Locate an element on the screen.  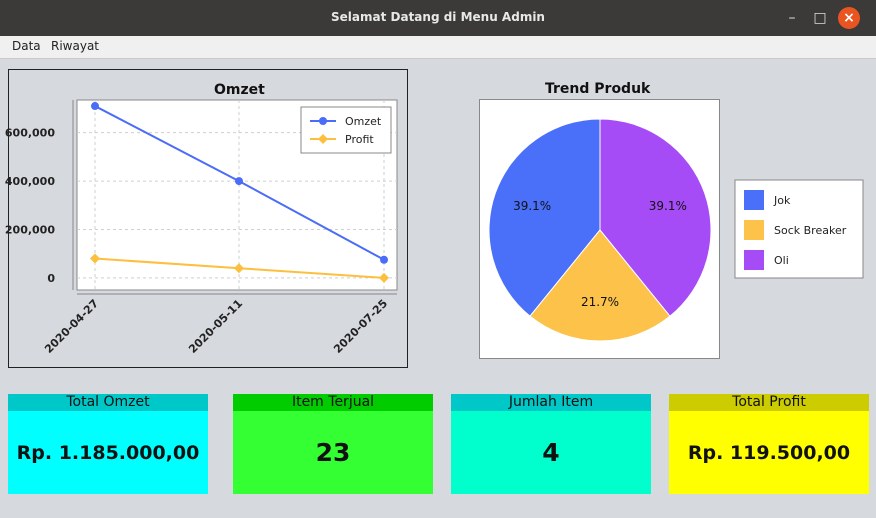
jumlah-item-card: Jumlah Item 4 is located at coordinates (551, 444).